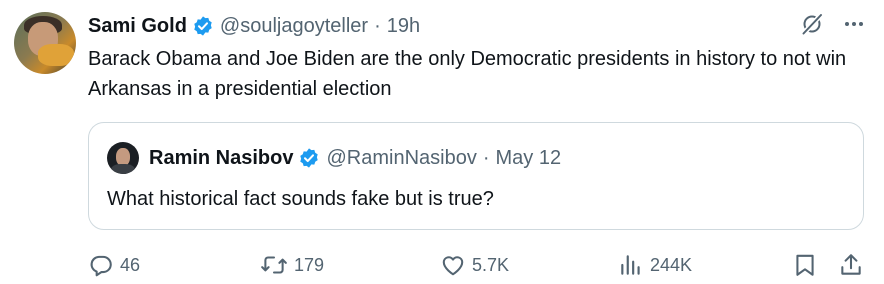 Image resolution: width=884 pixels, height=284 pixels. What do you see at coordinates (854, 24) in the screenshot?
I see `more-icon` at bounding box center [854, 24].